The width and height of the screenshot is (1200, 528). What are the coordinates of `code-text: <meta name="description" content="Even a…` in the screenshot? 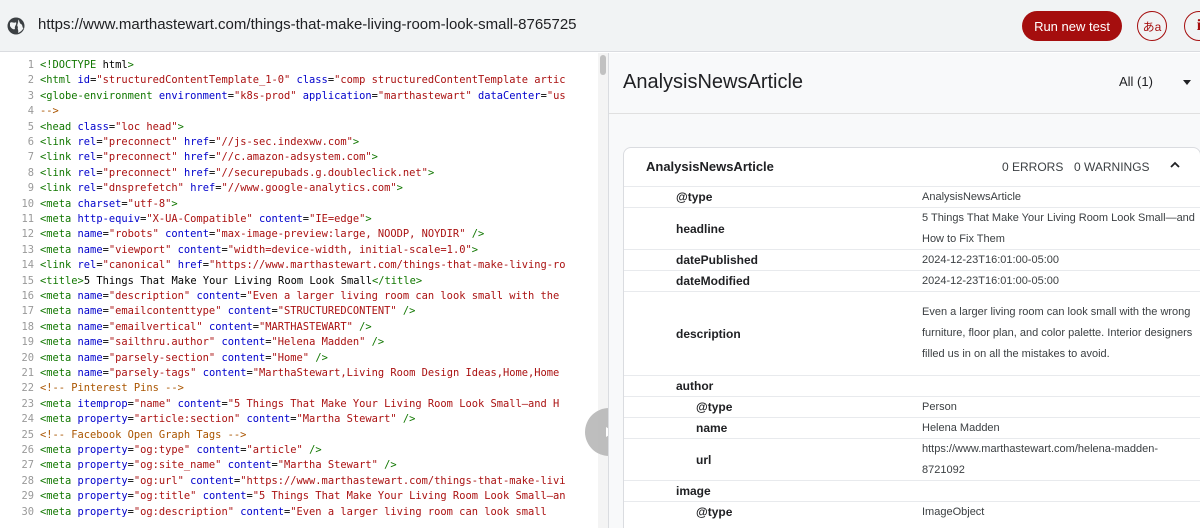 It's located at (300, 296).